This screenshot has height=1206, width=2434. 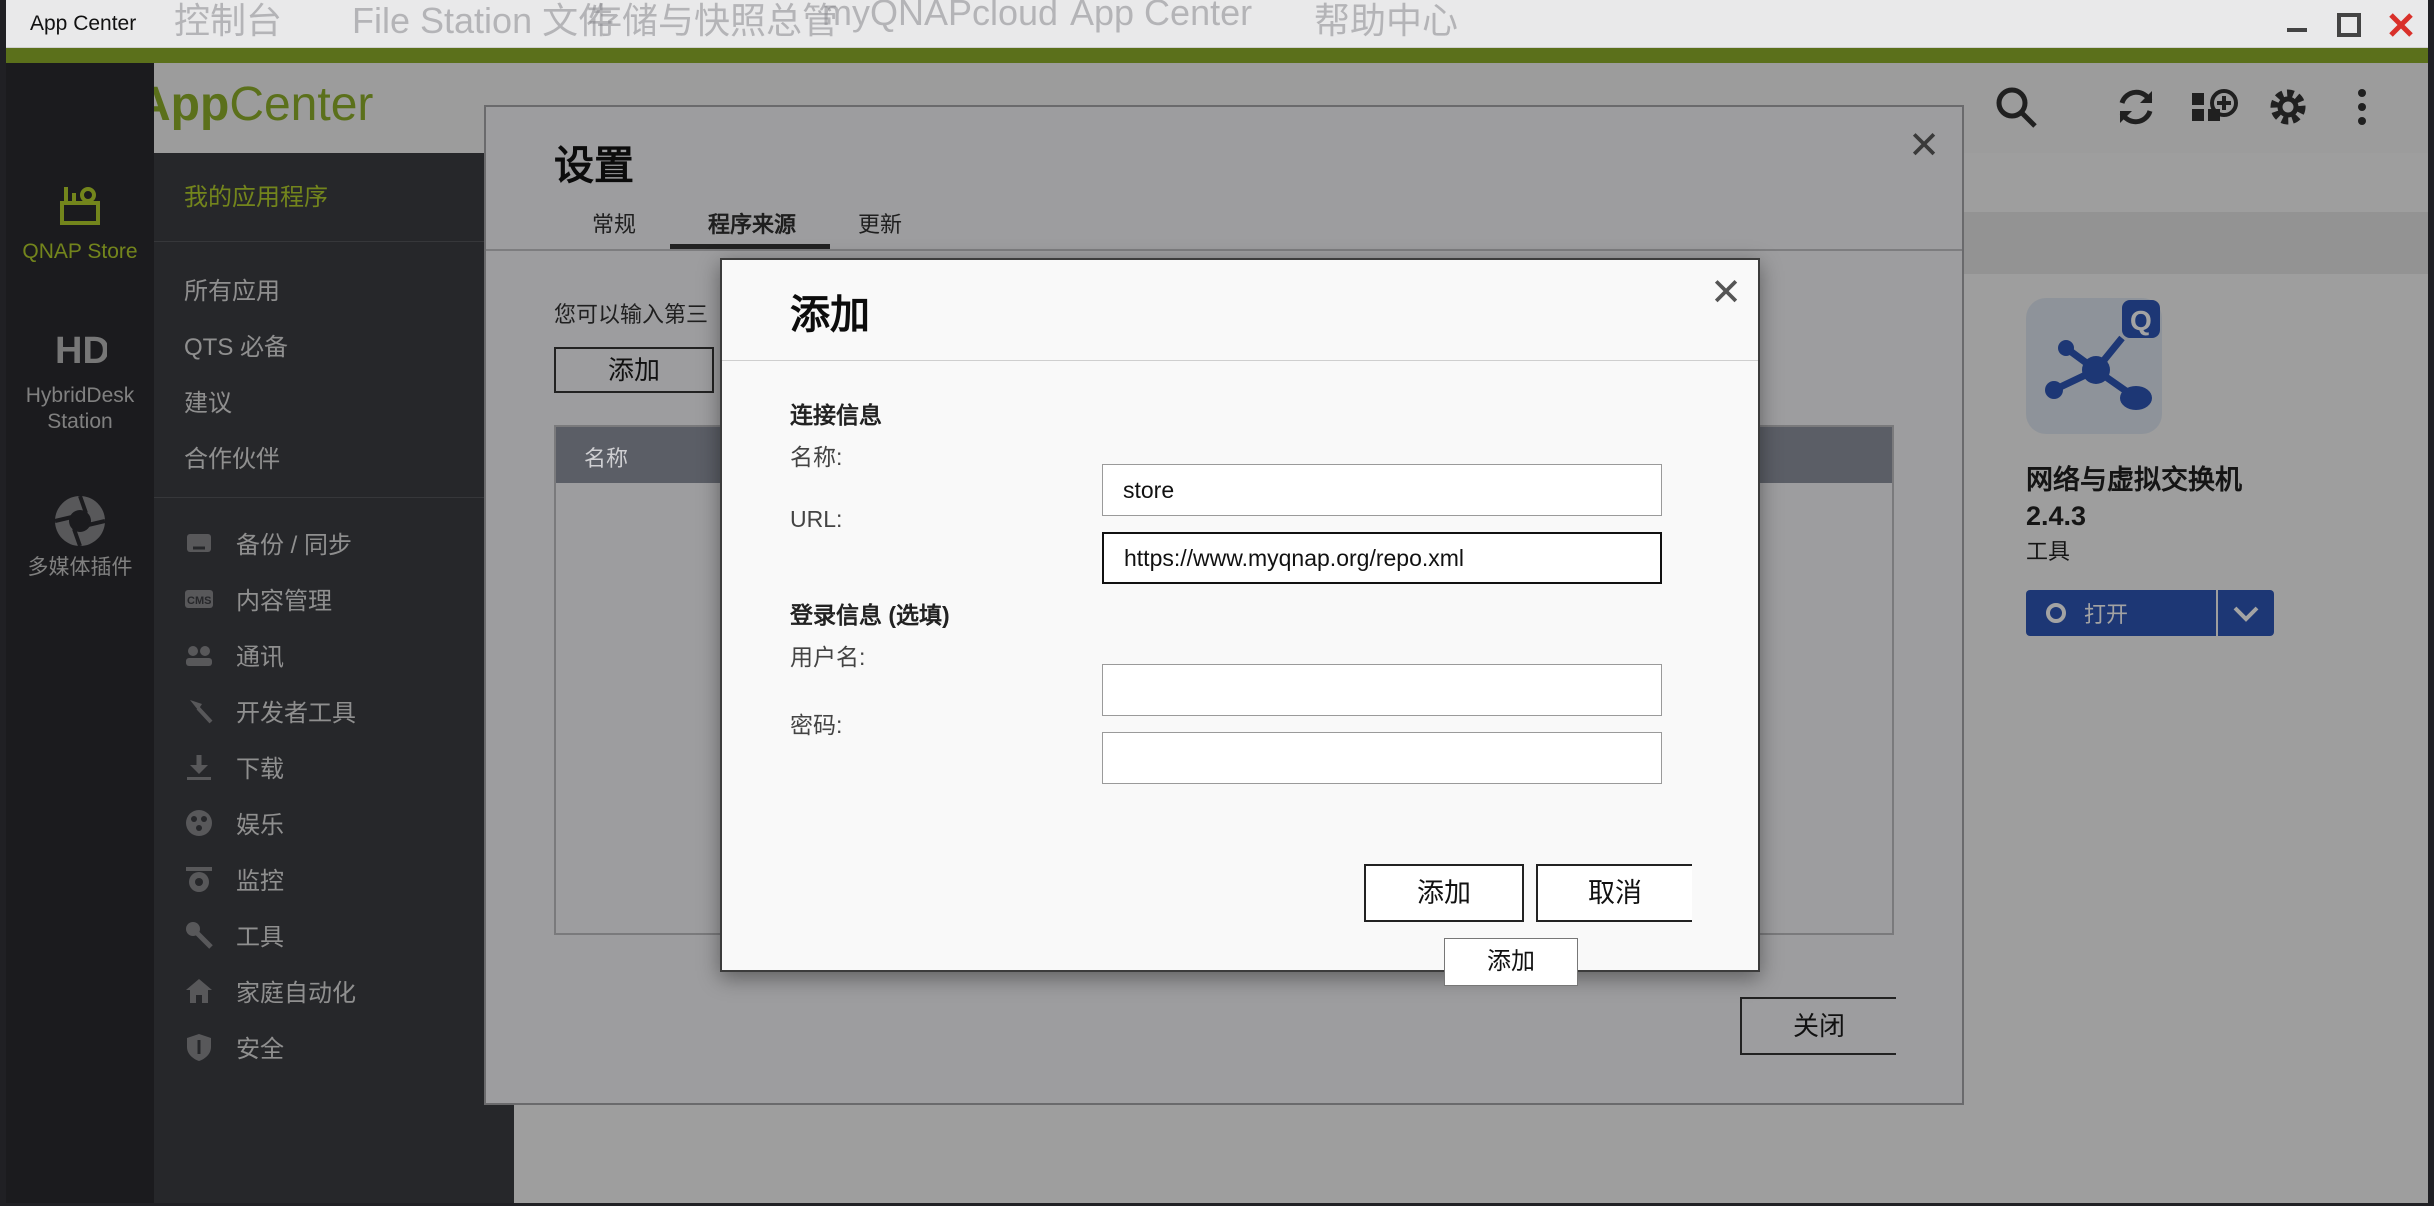 I want to click on add-dialog-title: 添加, so click(x=830, y=315).